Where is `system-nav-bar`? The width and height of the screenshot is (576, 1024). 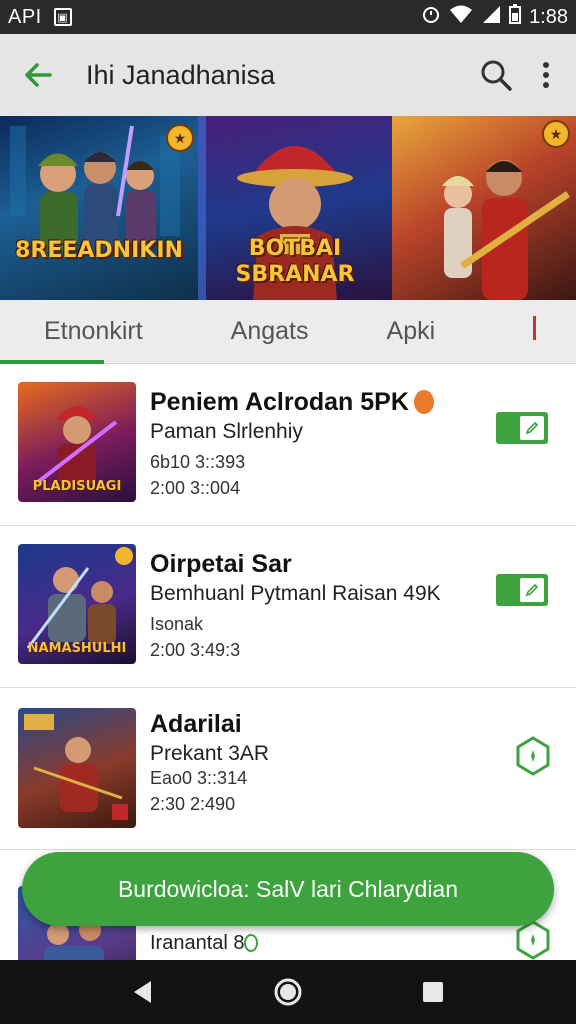
system-nav-bar is located at coordinates (288, 992).